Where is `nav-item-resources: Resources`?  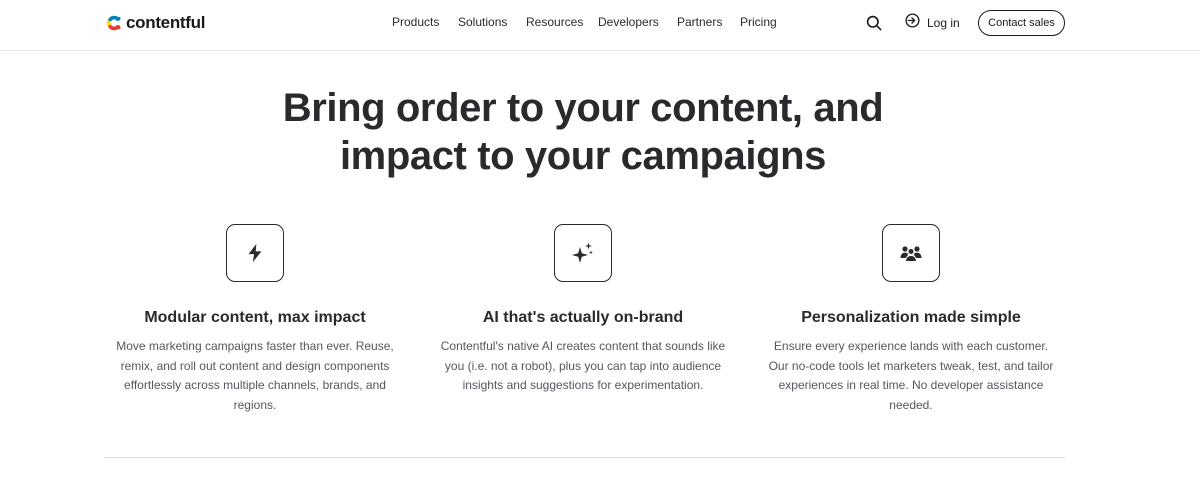
nav-item-resources: Resources is located at coordinates (554, 22).